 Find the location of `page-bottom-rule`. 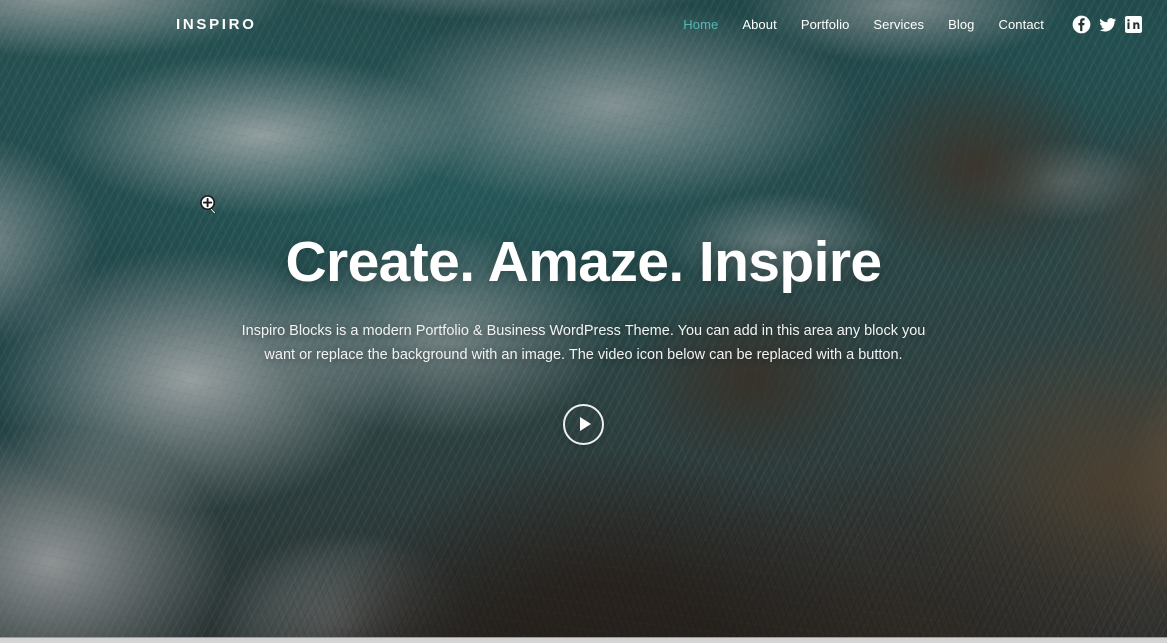

page-bottom-rule is located at coordinates (583, 637).